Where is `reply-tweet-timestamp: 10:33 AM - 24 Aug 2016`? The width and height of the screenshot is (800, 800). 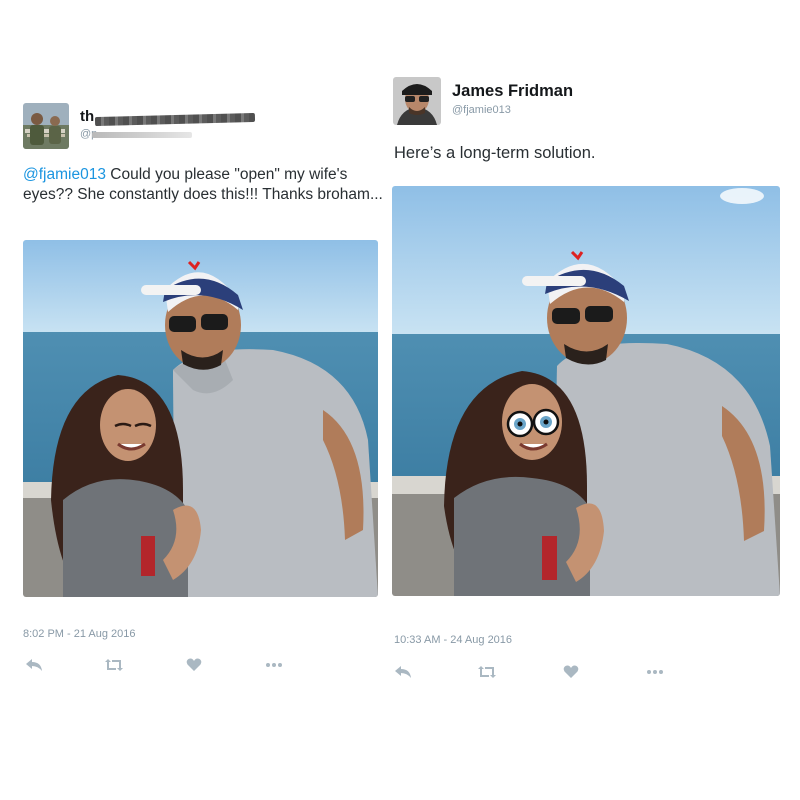 reply-tweet-timestamp: 10:33 AM - 24 Aug 2016 is located at coordinates (453, 640).